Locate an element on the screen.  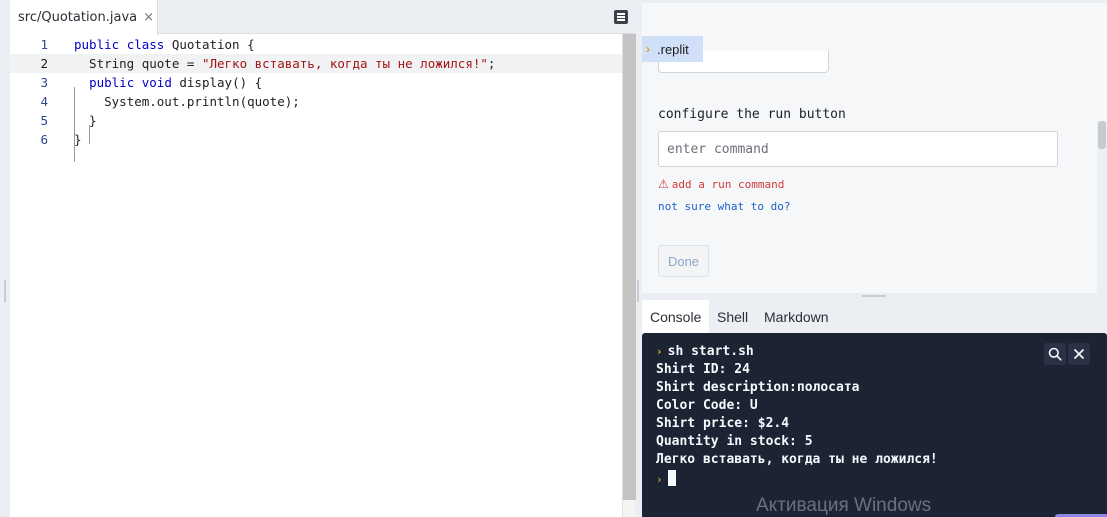
keyword-token: class is located at coordinates (145, 44).